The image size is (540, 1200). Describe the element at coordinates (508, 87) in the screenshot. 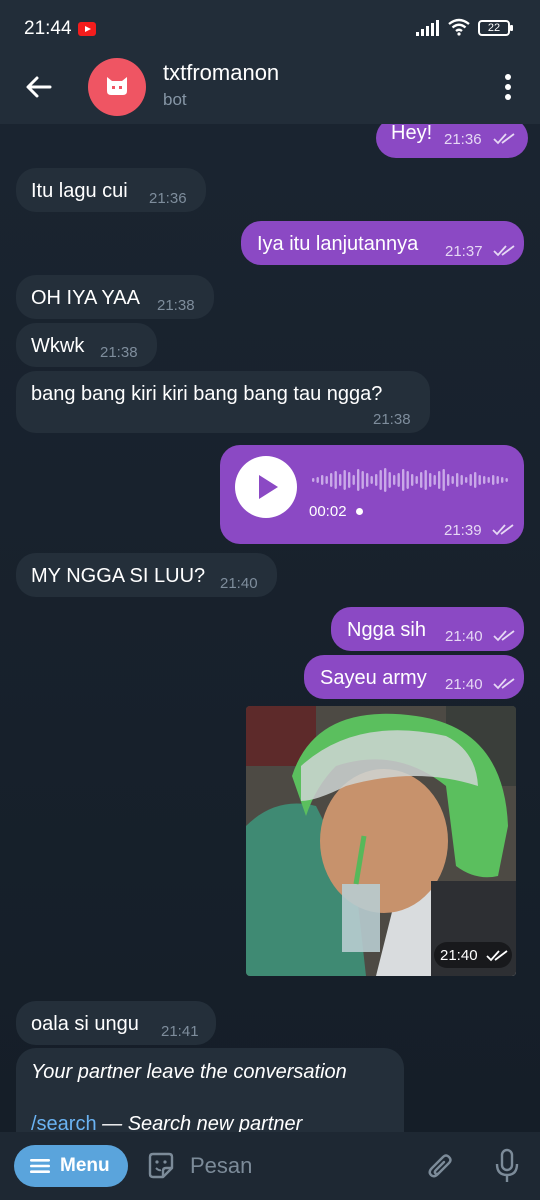

I see `more-options-icon` at that location.